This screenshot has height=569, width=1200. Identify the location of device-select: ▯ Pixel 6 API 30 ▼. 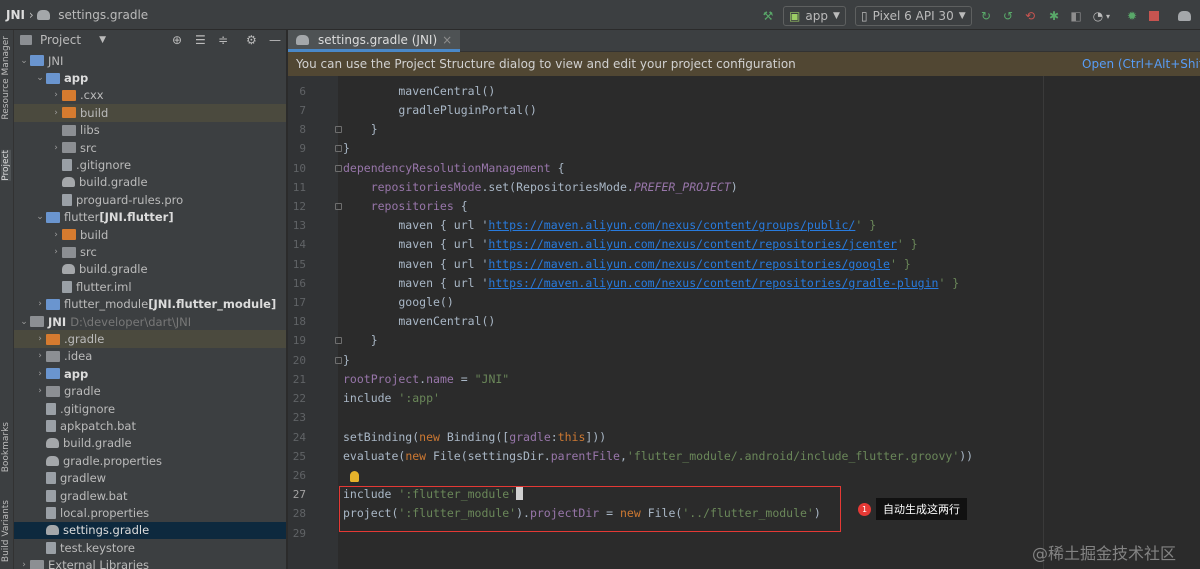
(913, 16).